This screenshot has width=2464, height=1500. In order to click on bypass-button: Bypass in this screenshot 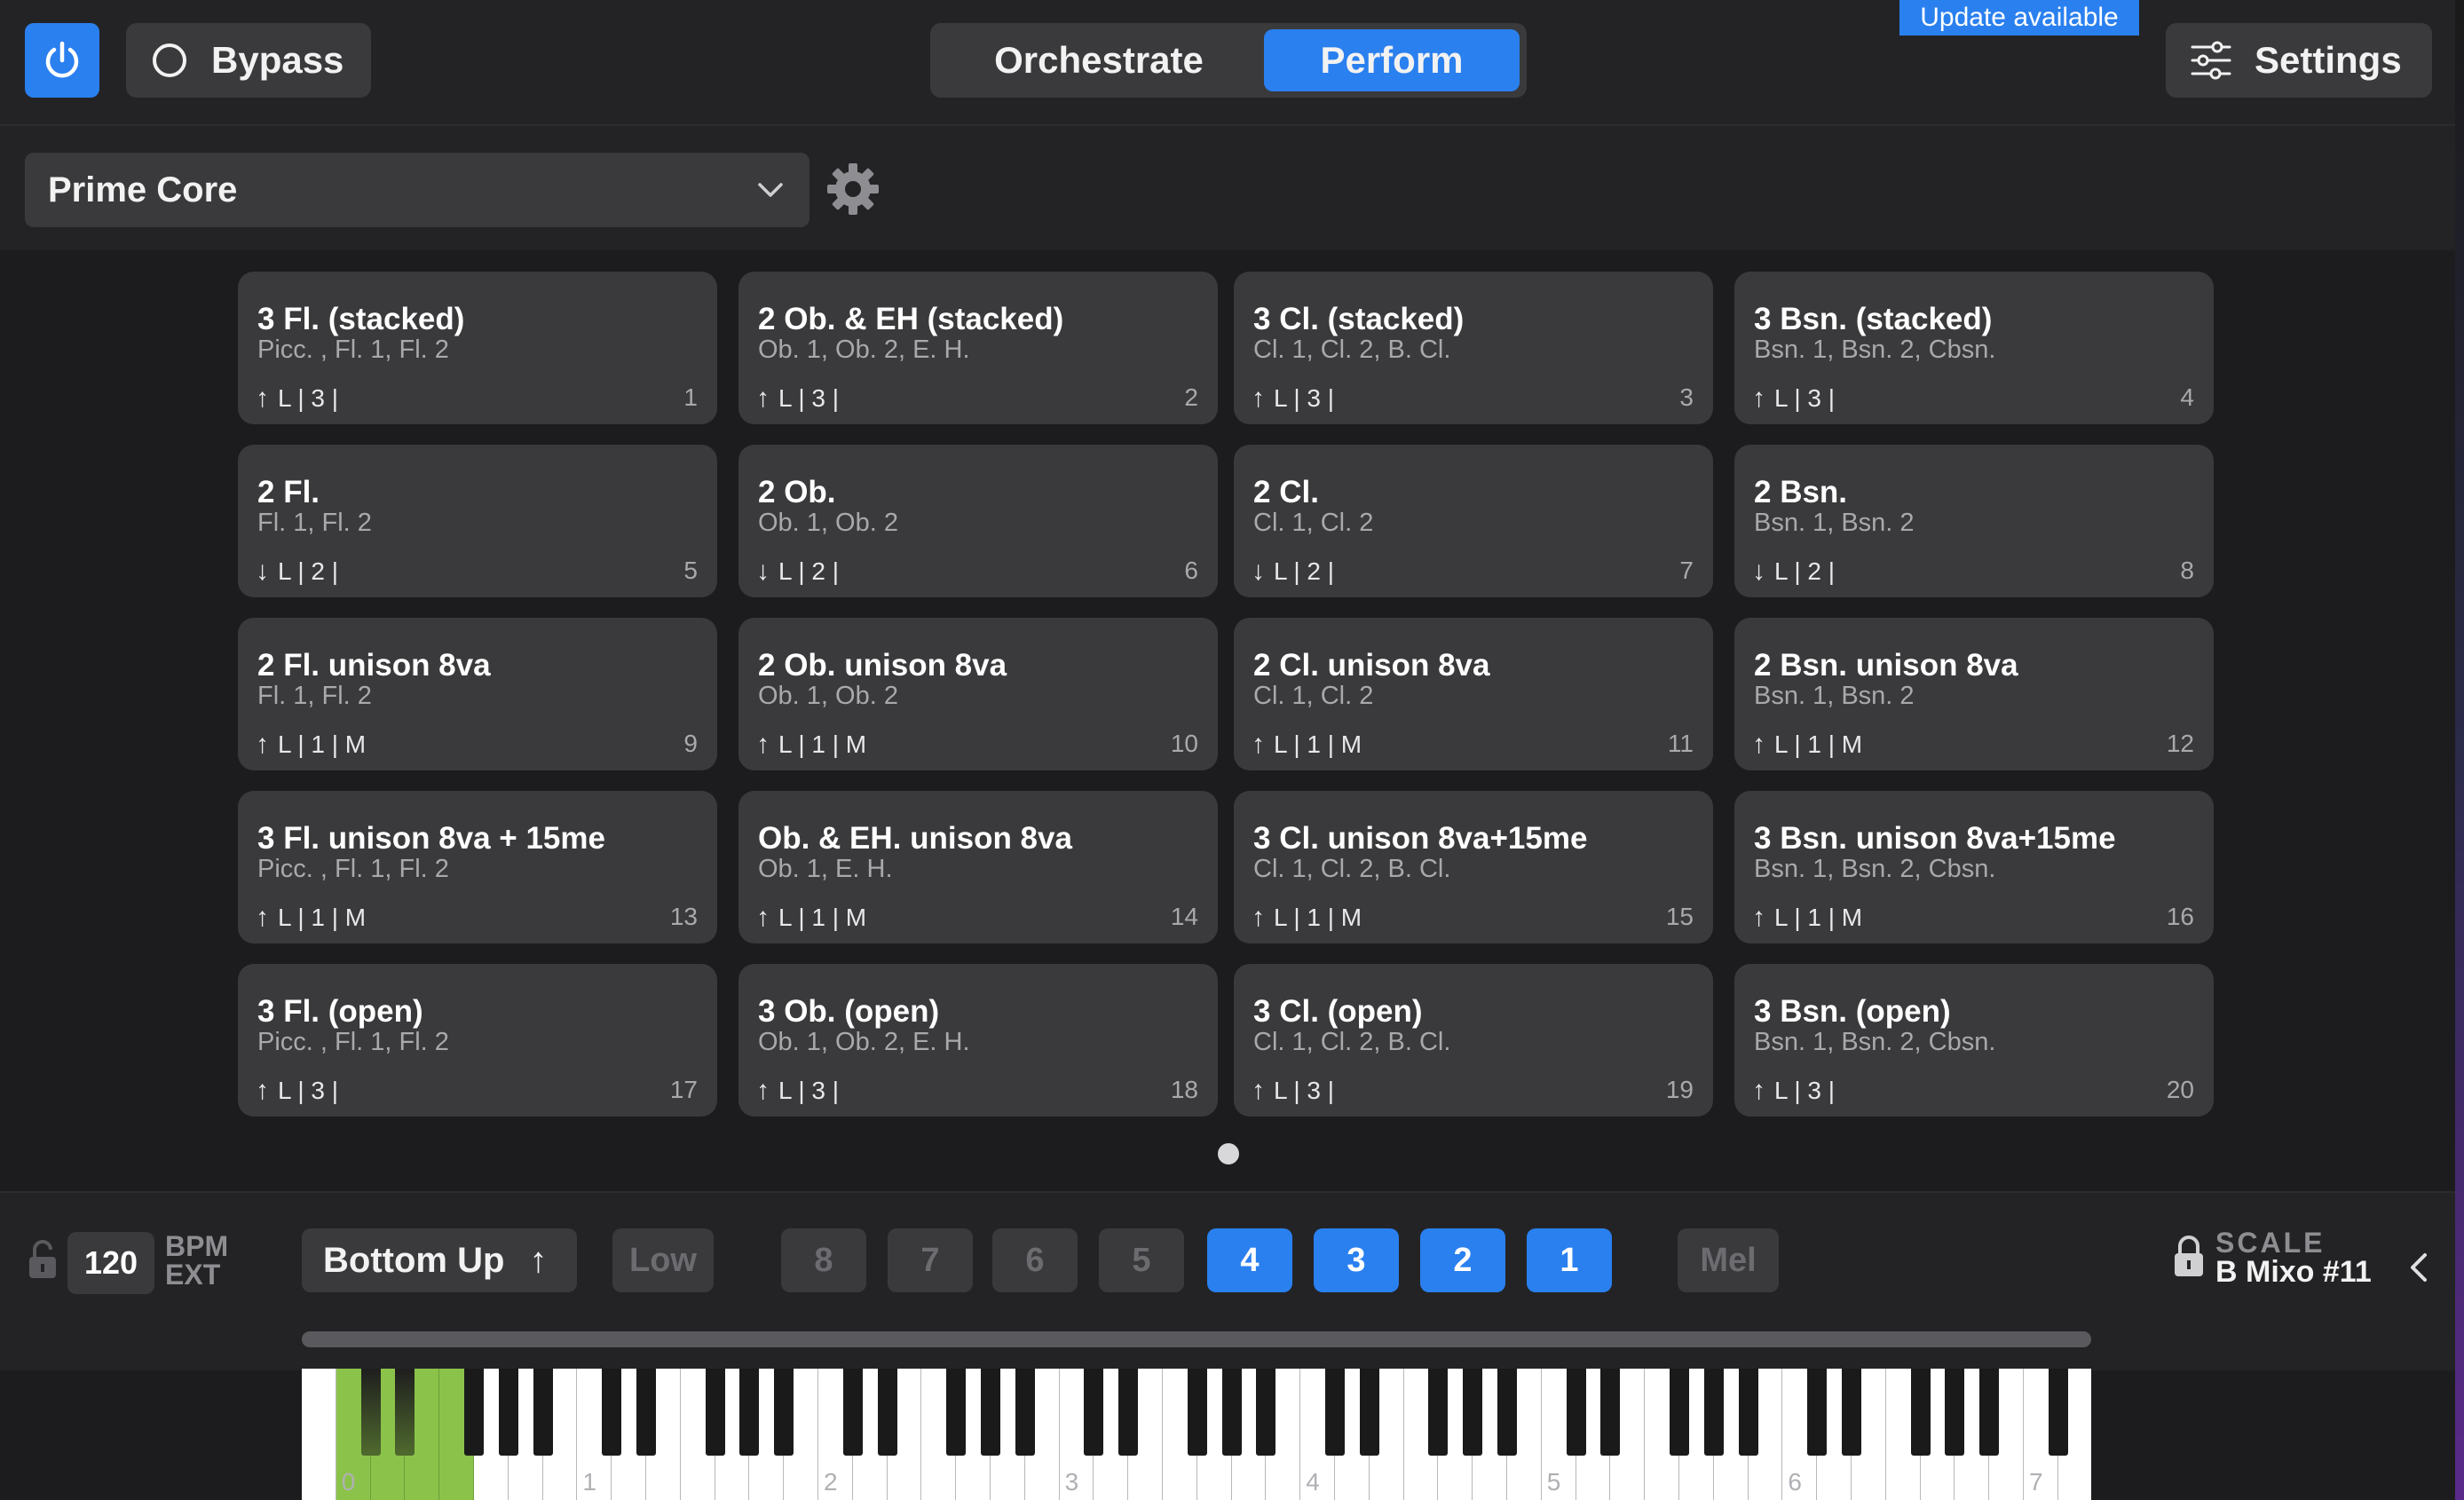, I will do `click(249, 61)`.